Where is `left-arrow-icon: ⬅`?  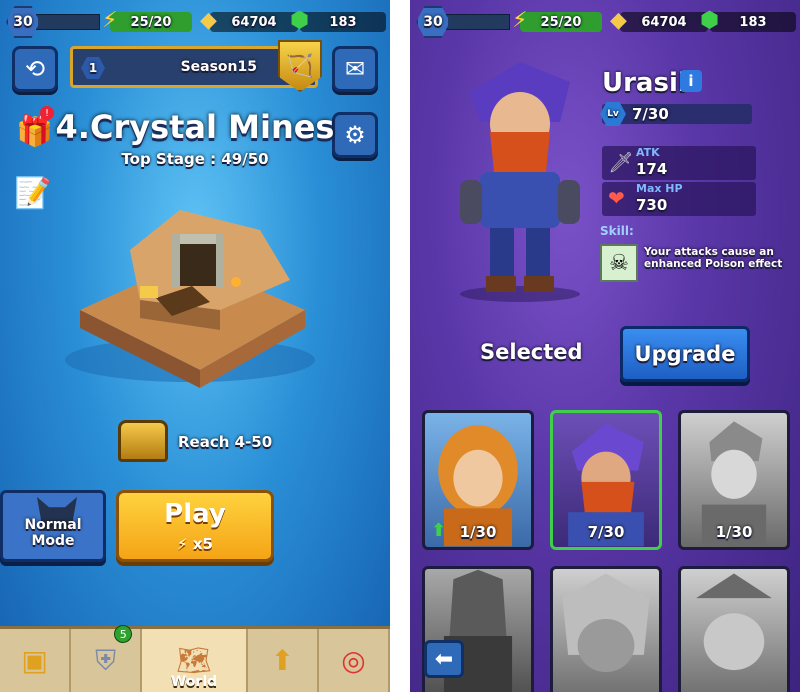
left-arrow-icon: ⬅ is located at coordinates (444, 659).